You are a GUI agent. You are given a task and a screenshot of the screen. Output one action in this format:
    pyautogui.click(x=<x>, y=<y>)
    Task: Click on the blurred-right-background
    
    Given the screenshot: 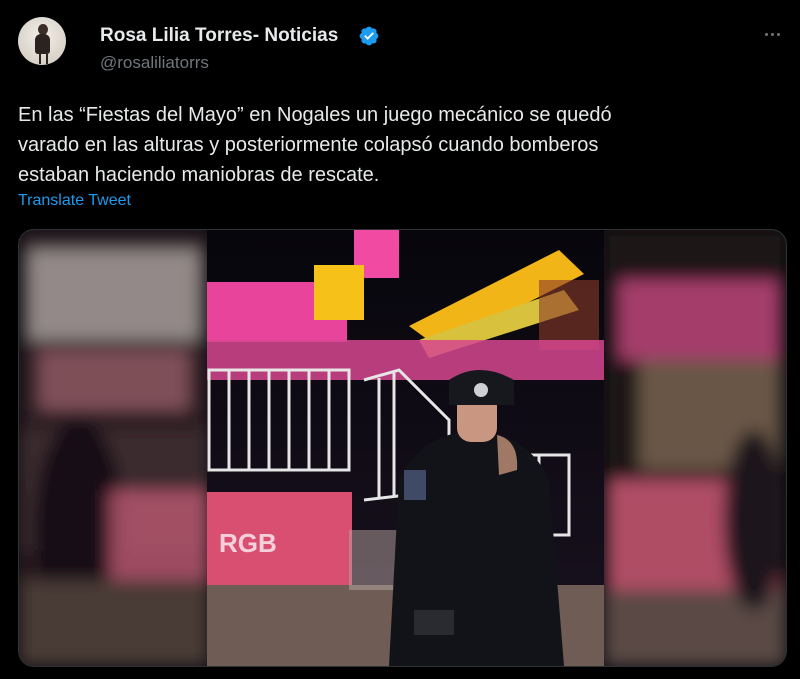 What is the action you would take?
    pyautogui.click(x=695, y=448)
    